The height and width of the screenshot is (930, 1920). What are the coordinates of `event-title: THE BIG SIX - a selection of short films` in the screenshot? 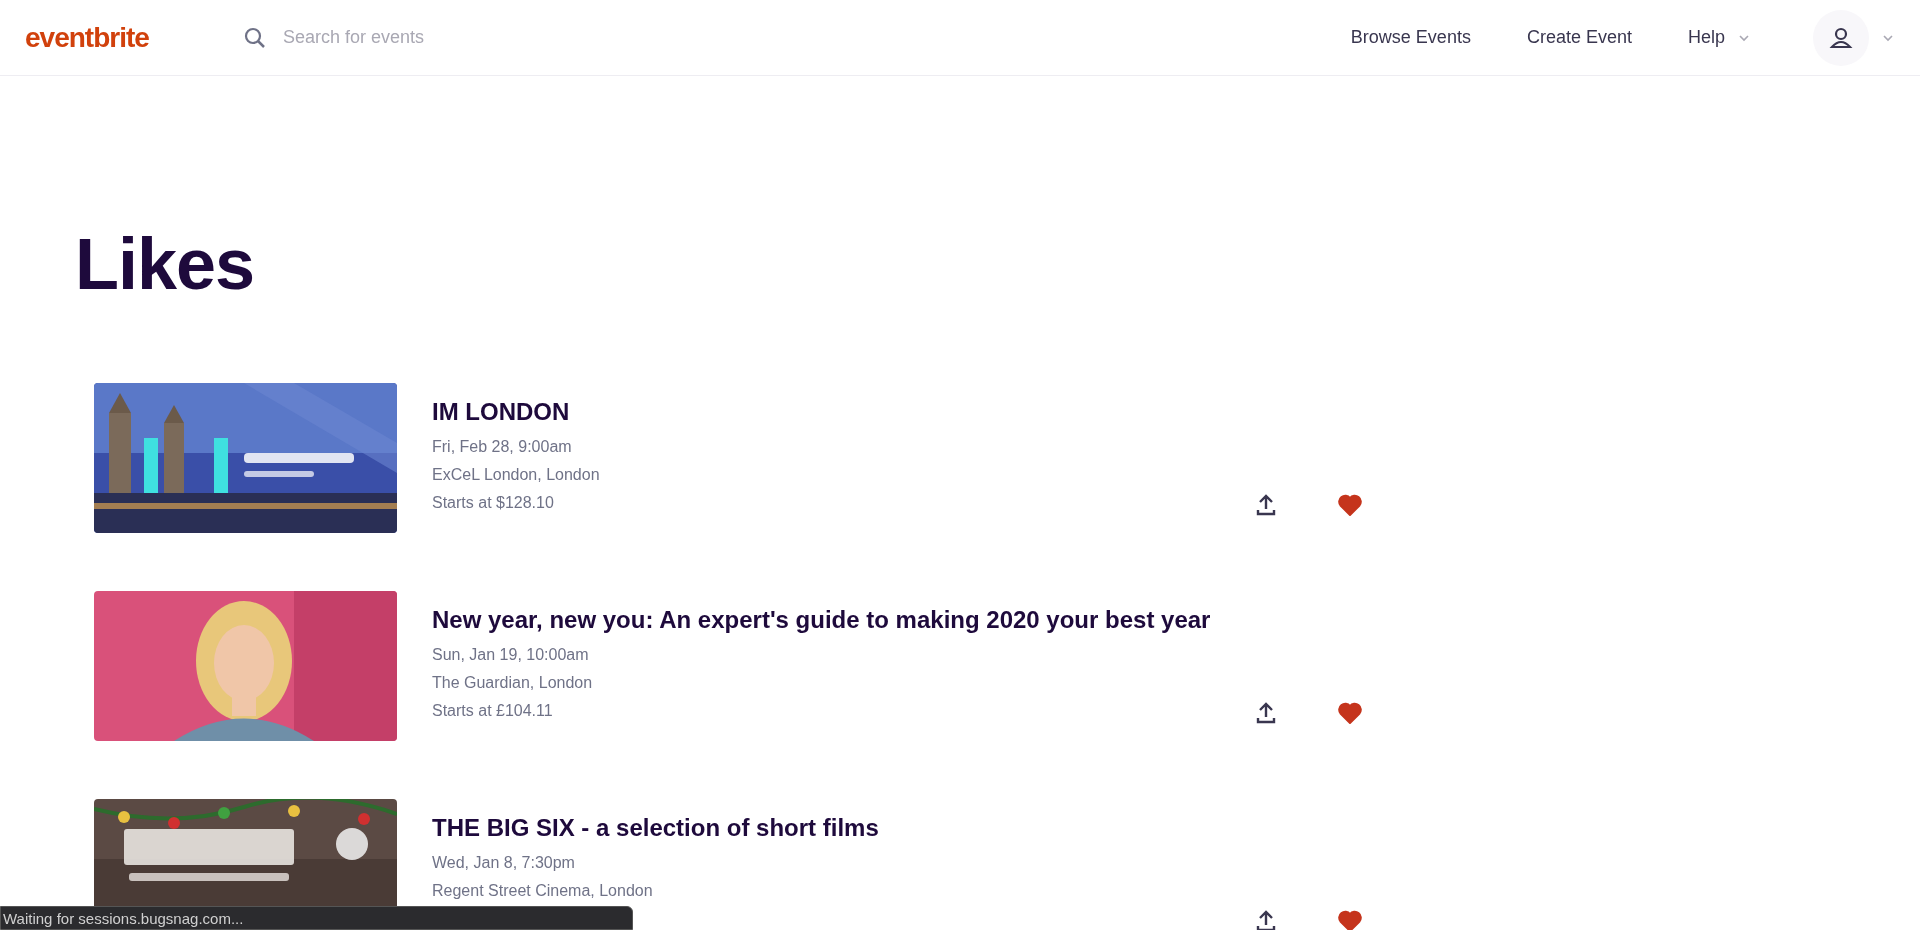 It's located at (832, 828).